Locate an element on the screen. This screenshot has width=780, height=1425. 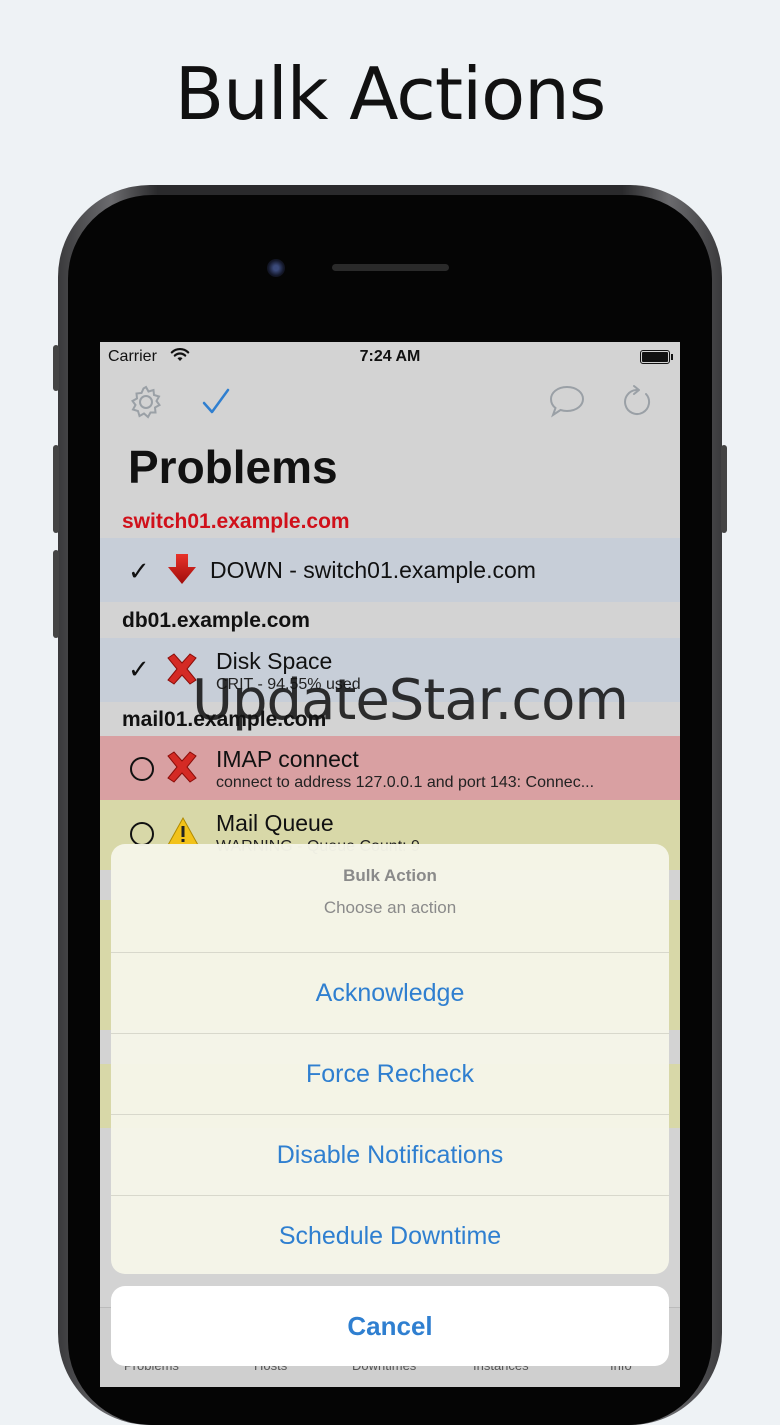
action-sheet-header: Bulk Action Choose an action is located at coordinates (390, 898).